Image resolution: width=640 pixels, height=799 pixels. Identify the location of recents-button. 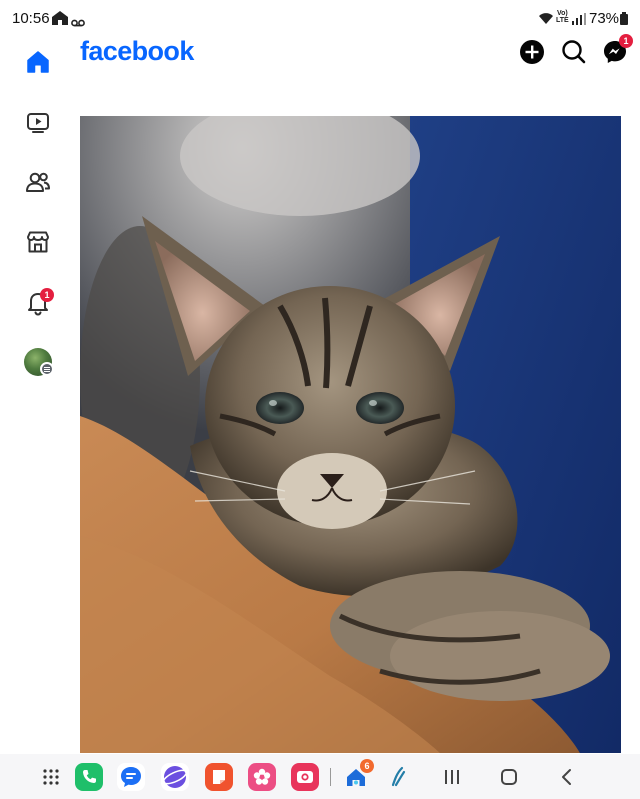
(452, 777).